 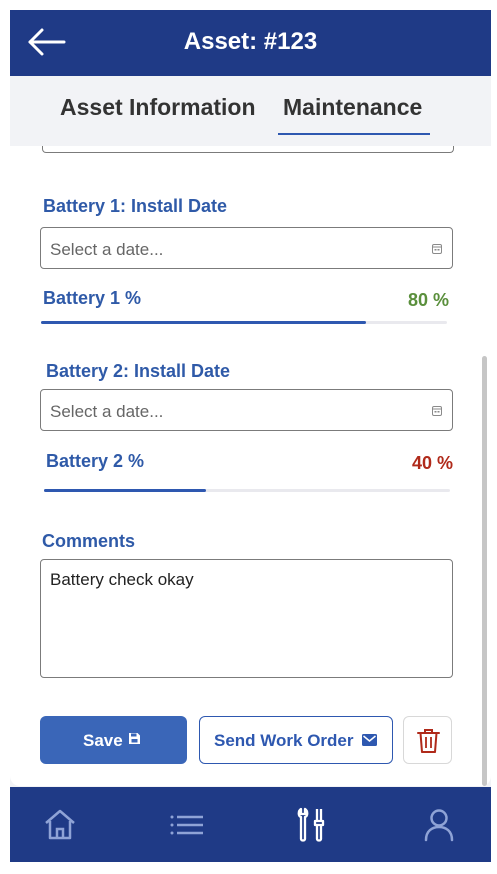 What do you see at coordinates (122, 579) in the screenshot?
I see `comments-text: Battery check okay` at bounding box center [122, 579].